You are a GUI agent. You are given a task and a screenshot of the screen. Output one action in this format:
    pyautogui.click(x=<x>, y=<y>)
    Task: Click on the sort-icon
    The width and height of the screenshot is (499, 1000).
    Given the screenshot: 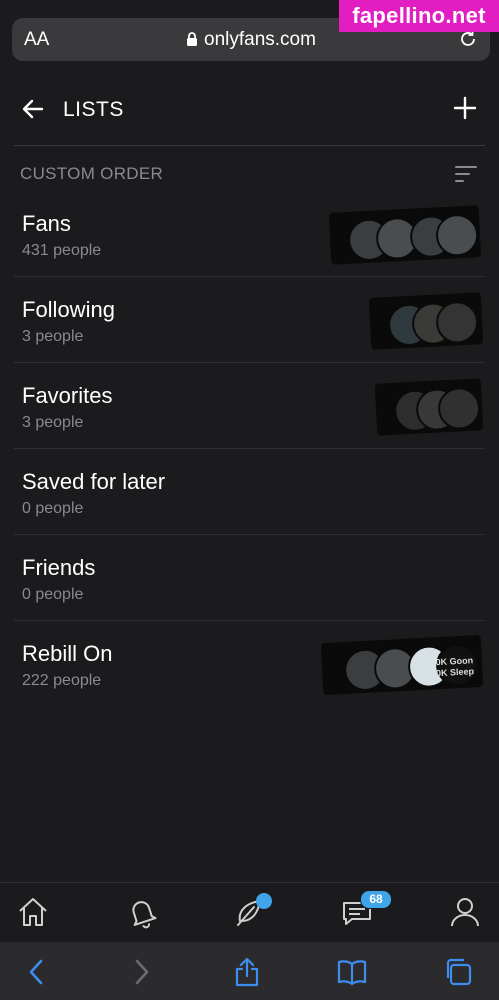 What is the action you would take?
    pyautogui.click(x=466, y=174)
    